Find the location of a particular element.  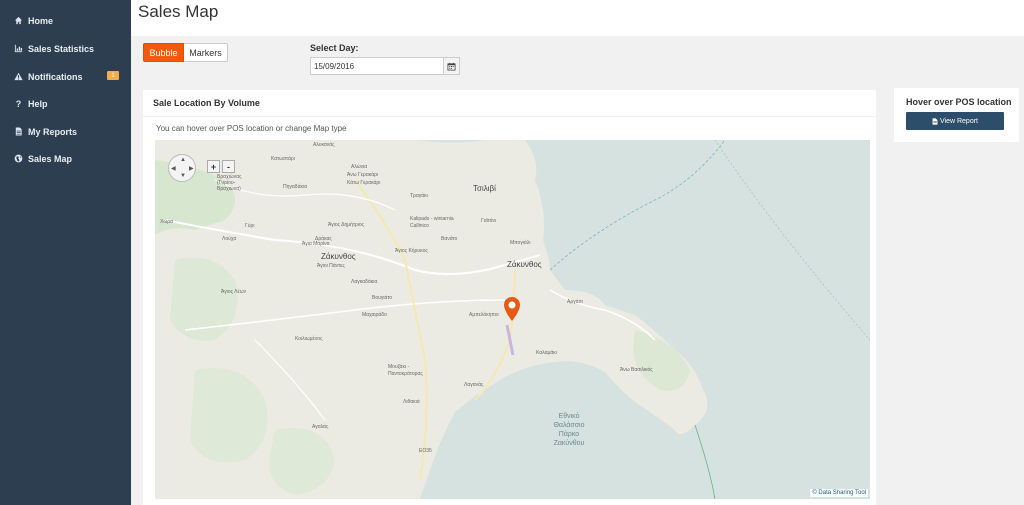

map-label: Αμπελόκηποι is located at coordinates (484, 315).